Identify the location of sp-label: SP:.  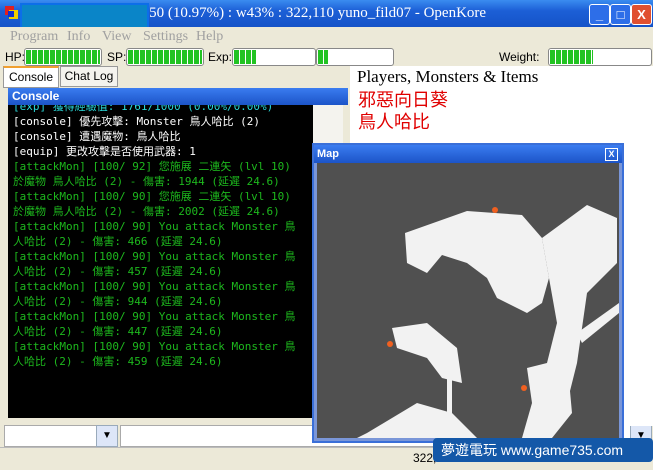
(117, 57).